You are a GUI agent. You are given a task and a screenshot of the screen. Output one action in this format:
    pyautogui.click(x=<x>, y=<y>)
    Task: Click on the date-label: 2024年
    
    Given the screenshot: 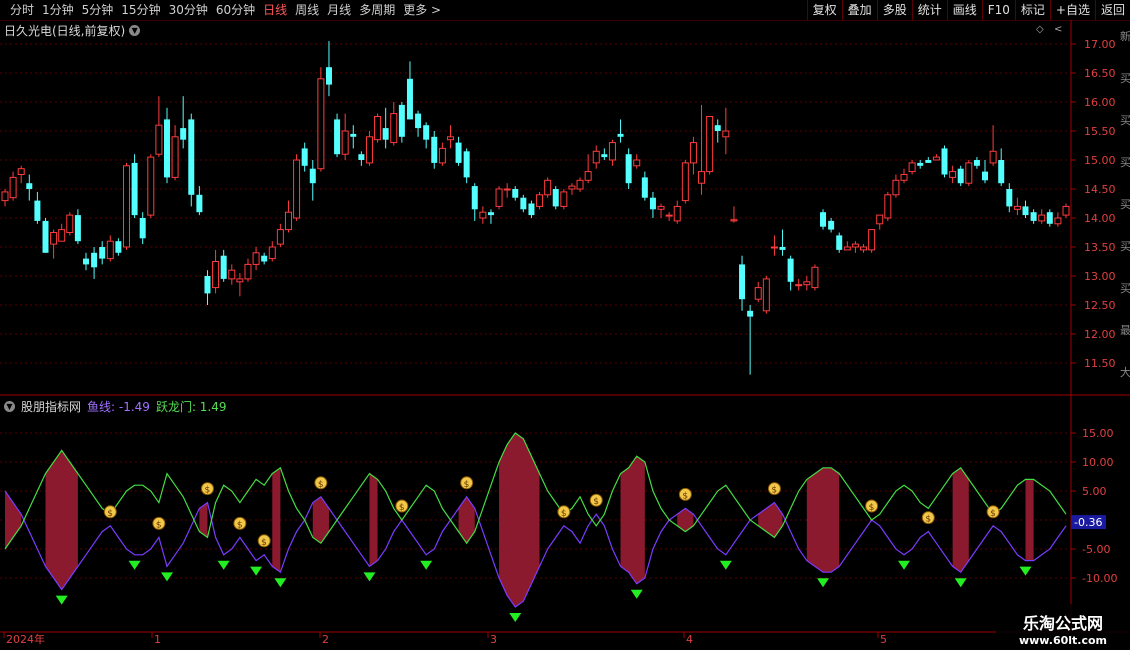 What is the action you would take?
    pyautogui.click(x=25, y=639)
    